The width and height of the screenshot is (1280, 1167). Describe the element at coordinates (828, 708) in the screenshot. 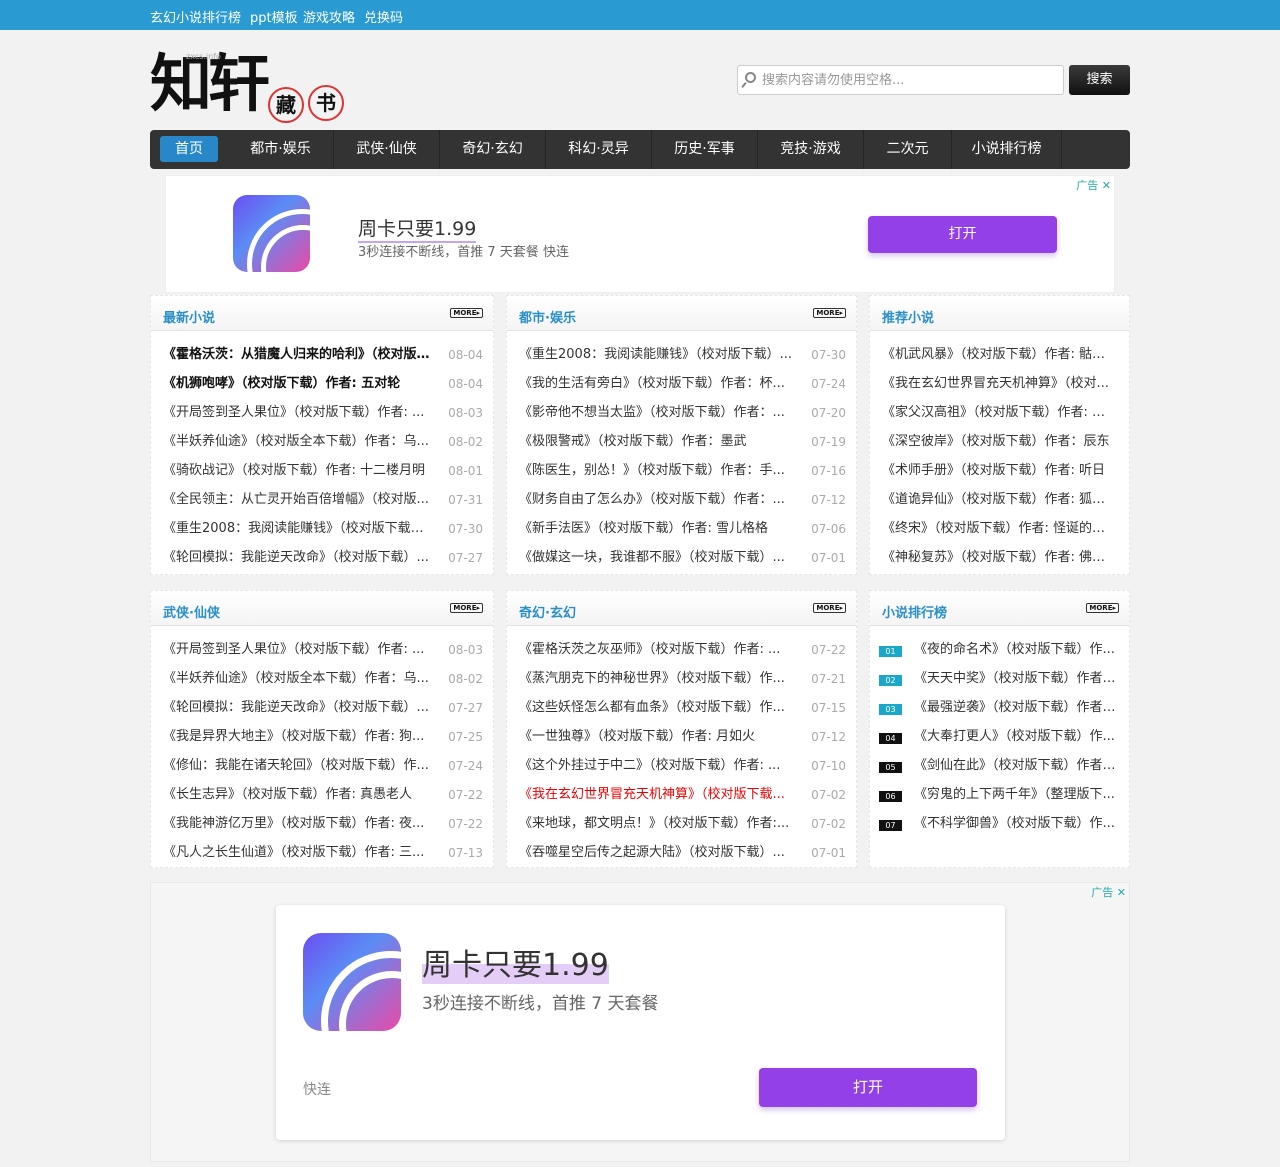

I see `post-date: 07-15` at that location.